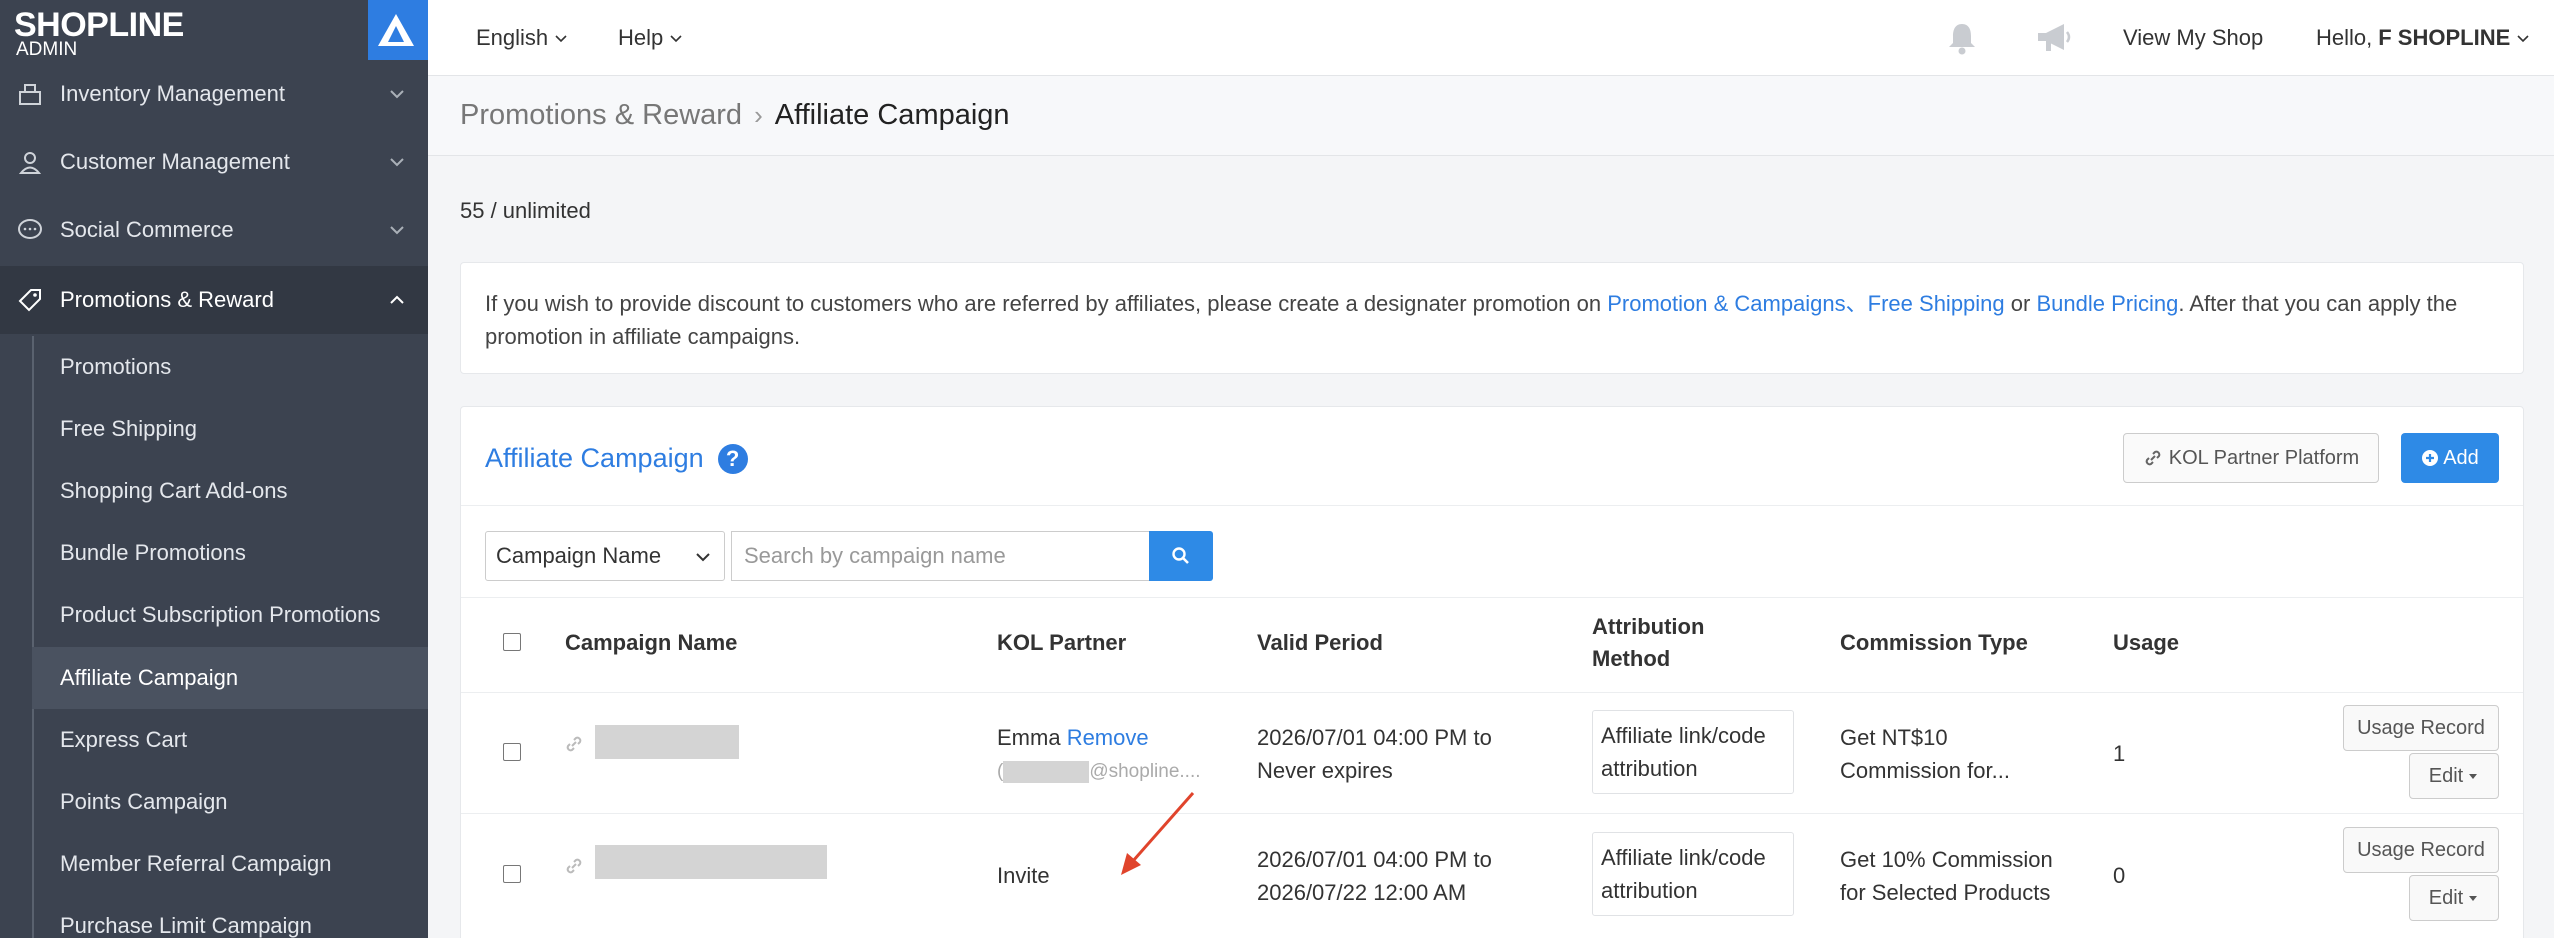 Image resolution: width=2554 pixels, height=938 pixels. I want to click on col-header-campaign-name: Campaign Name, so click(651, 643).